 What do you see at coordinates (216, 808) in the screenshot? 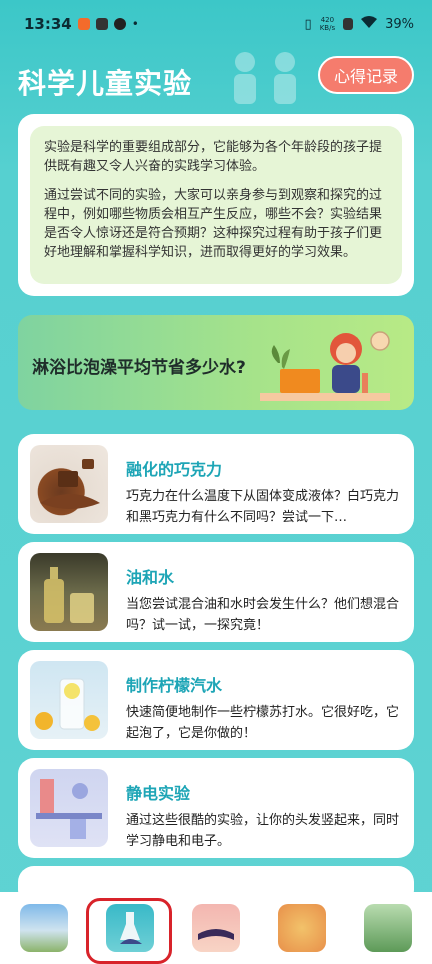
I see `experiment-card-static: 静电实验 通过这些很酷的实验，让你的头发竖起来，同时学习静电和电子。` at bounding box center [216, 808].